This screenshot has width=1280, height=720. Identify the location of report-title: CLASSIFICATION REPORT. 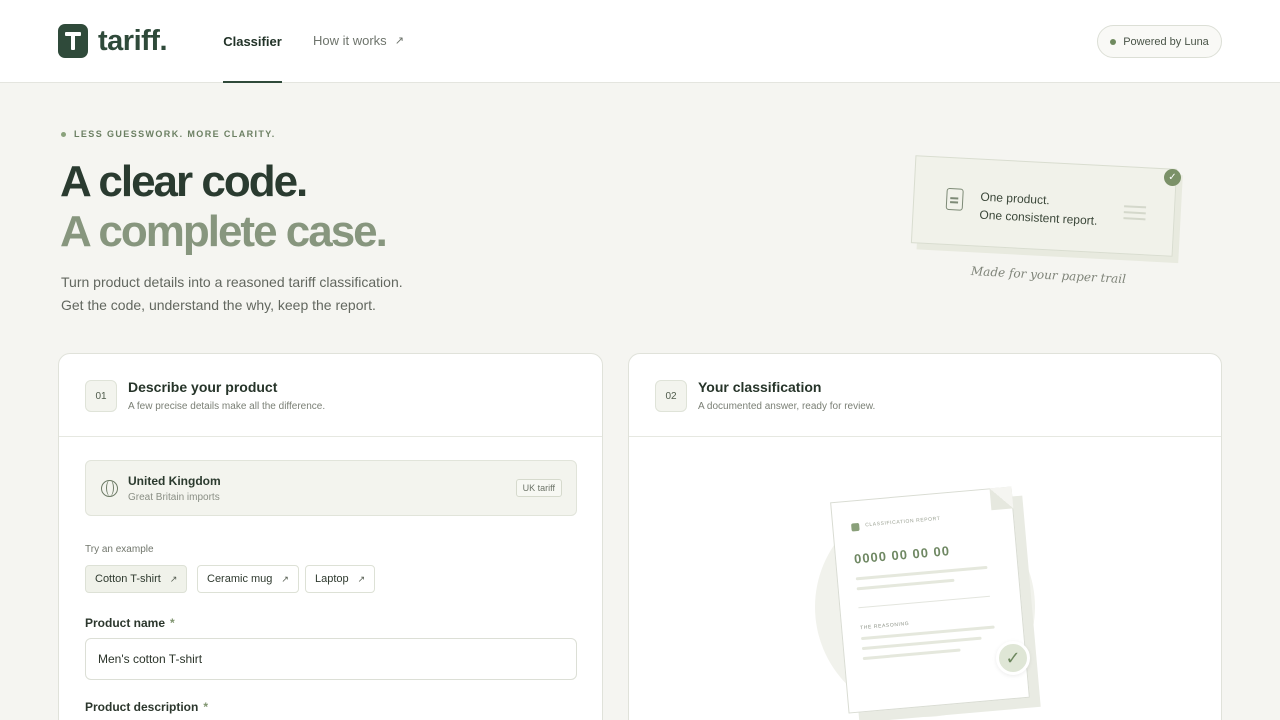
(902, 522).